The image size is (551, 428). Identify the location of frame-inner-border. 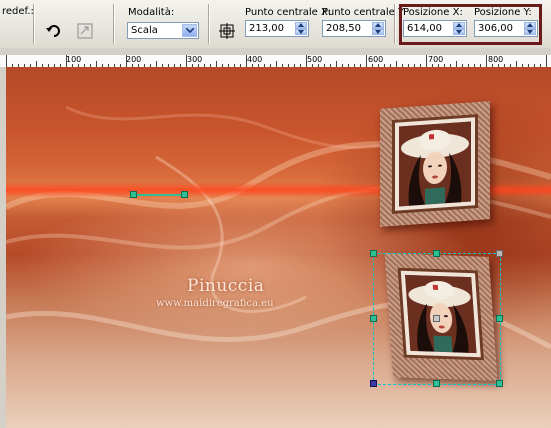
(435, 164).